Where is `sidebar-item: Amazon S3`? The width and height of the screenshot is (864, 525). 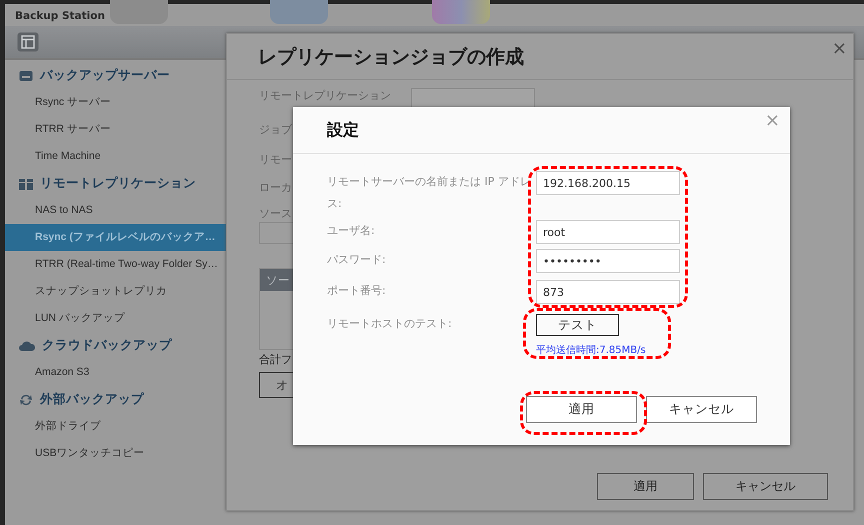
sidebar-item: Amazon S3 is located at coordinates (115, 372).